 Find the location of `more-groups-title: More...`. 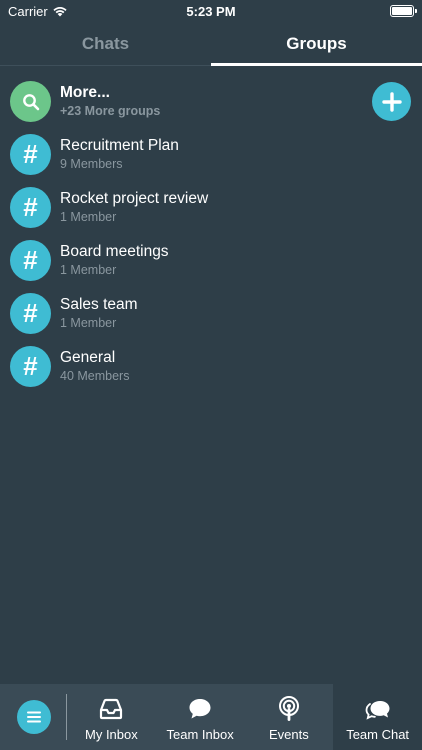

more-groups-title: More... is located at coordinates (85, 92).